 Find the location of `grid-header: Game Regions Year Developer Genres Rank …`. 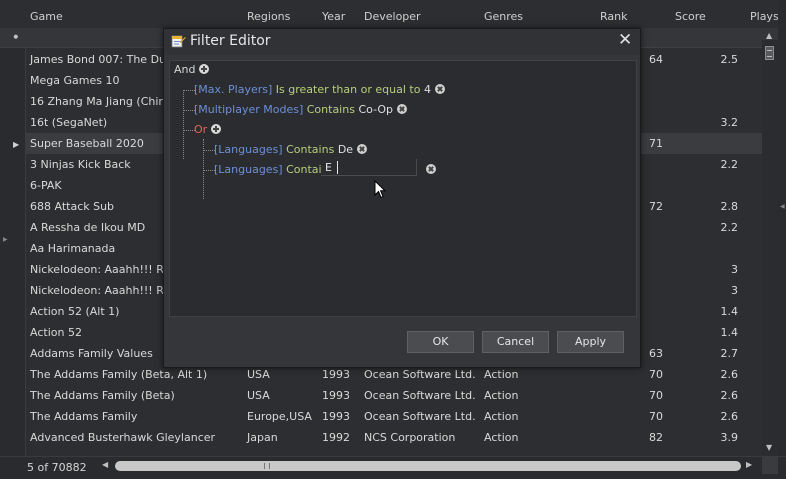

grid-header: Game Regions Year Developer Genres Rank … is located at coordinates (393, 17).